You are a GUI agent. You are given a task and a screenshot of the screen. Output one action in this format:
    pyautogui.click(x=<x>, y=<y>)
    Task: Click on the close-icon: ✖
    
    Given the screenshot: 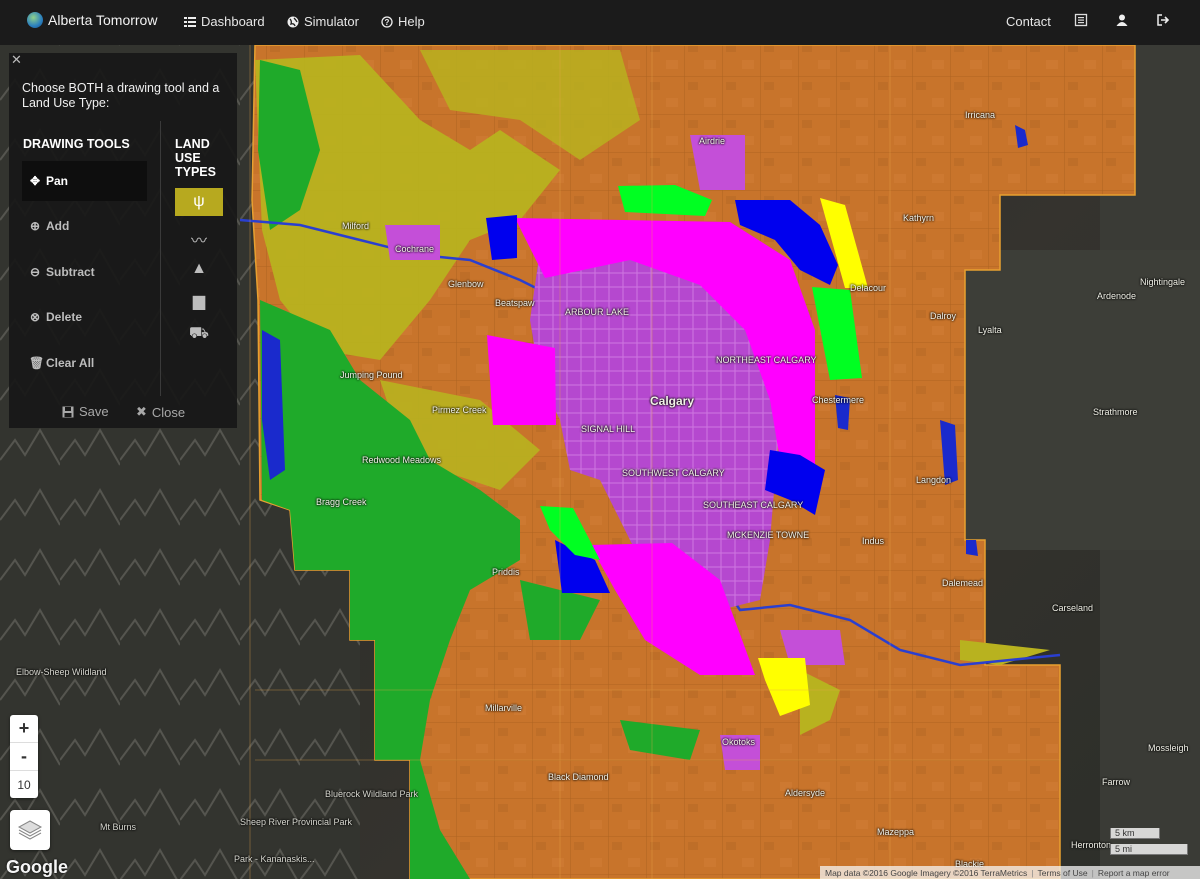 What is the action you would take?
    pyautogui.click(x=141, y=411)
    